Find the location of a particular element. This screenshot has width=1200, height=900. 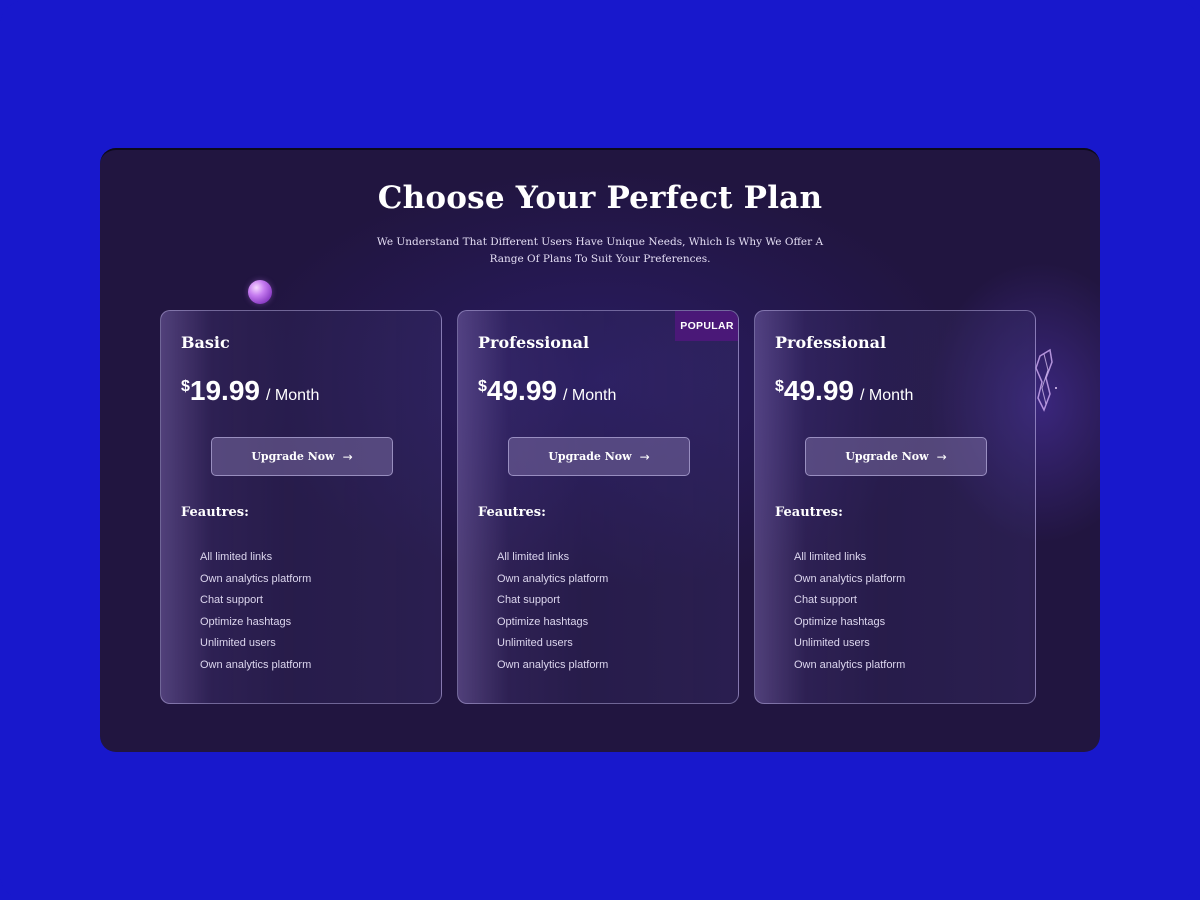

orb-decoration is located at coordinates (260, 292).